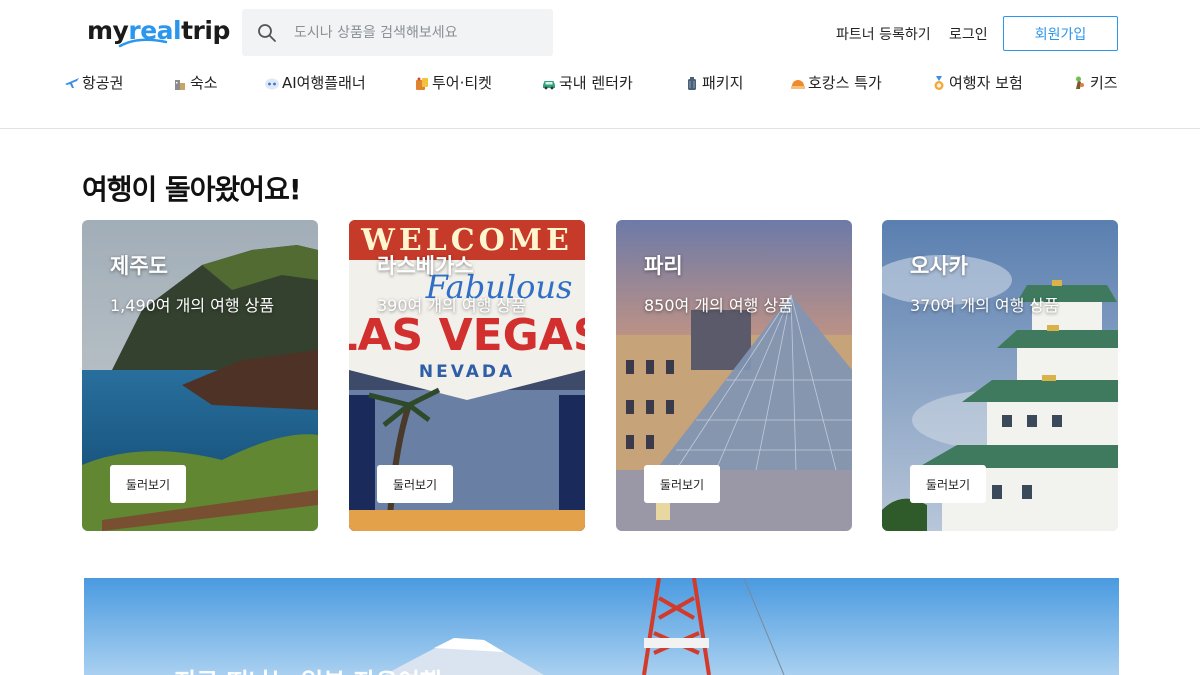 The image size is (1200, 675). Describe the element at coordinates (692, 83) in the screenshot. I see `suitcase-icon` at that location.